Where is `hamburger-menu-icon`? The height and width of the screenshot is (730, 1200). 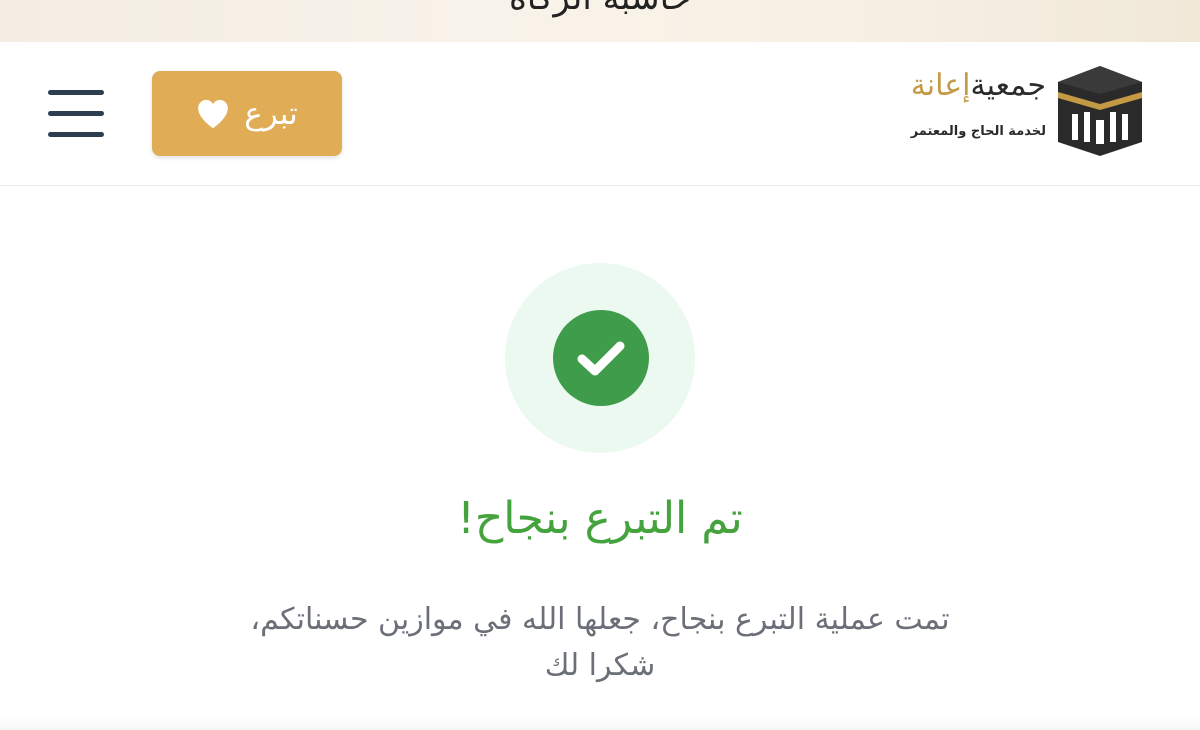 hamburger-menu-icon is located at coordinates (76, 92).